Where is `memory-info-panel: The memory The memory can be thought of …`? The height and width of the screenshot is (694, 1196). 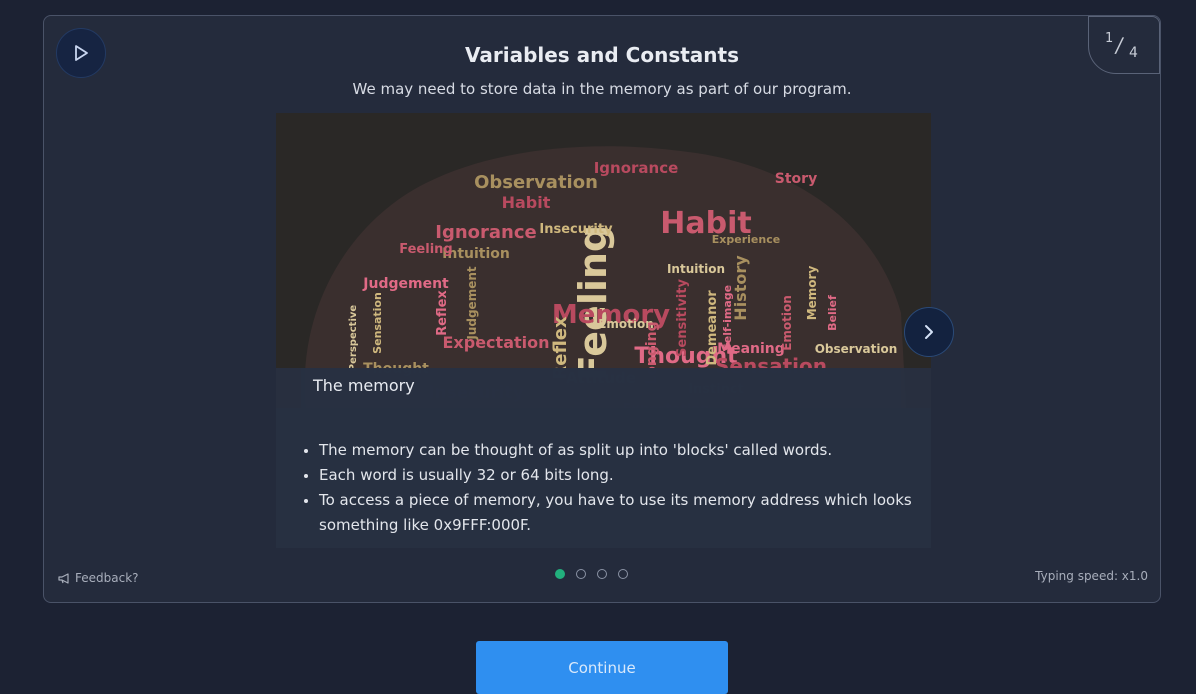
memory-info-panel: The memory The memory can be thought of … is located at coordinates (603, 458).